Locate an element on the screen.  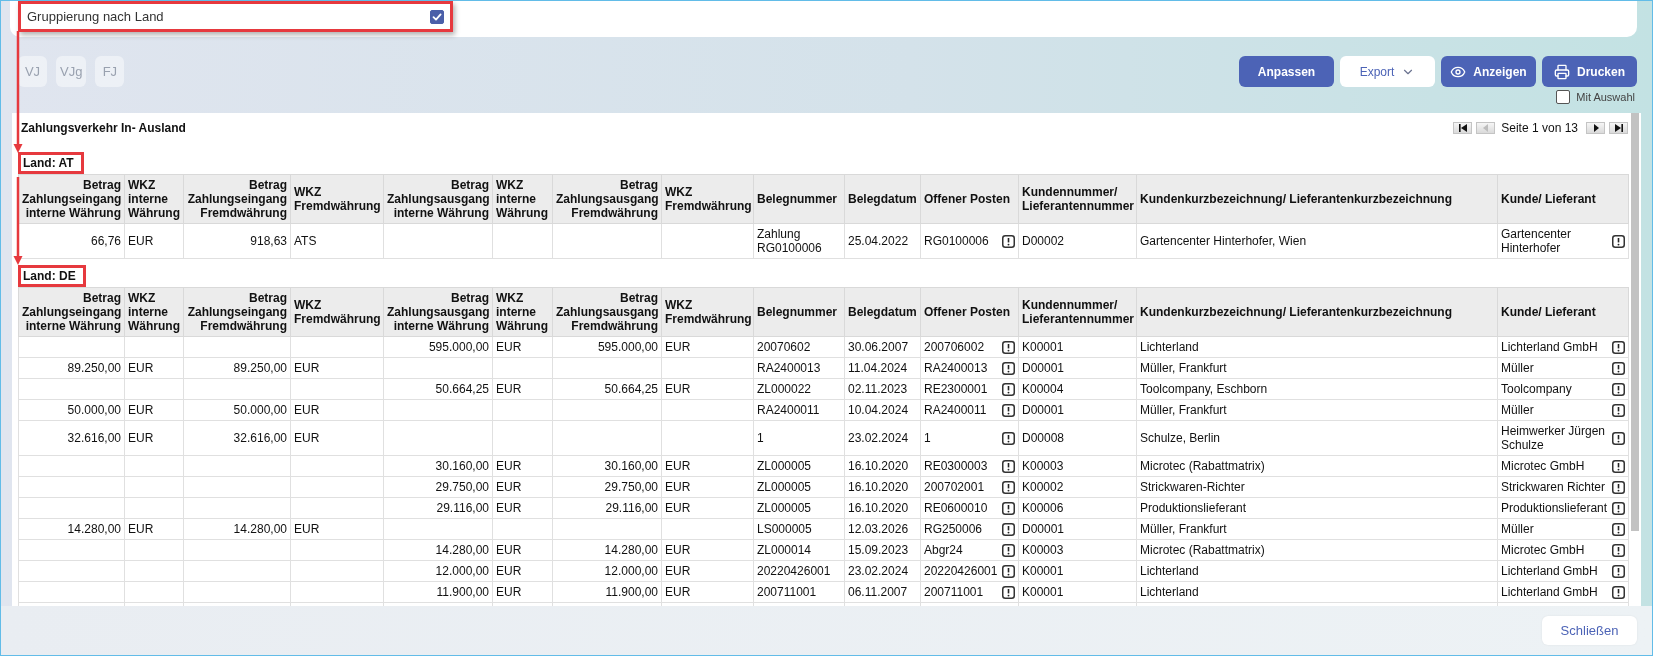
table-cell: RG0100006 is located at coordinates (956, 241).